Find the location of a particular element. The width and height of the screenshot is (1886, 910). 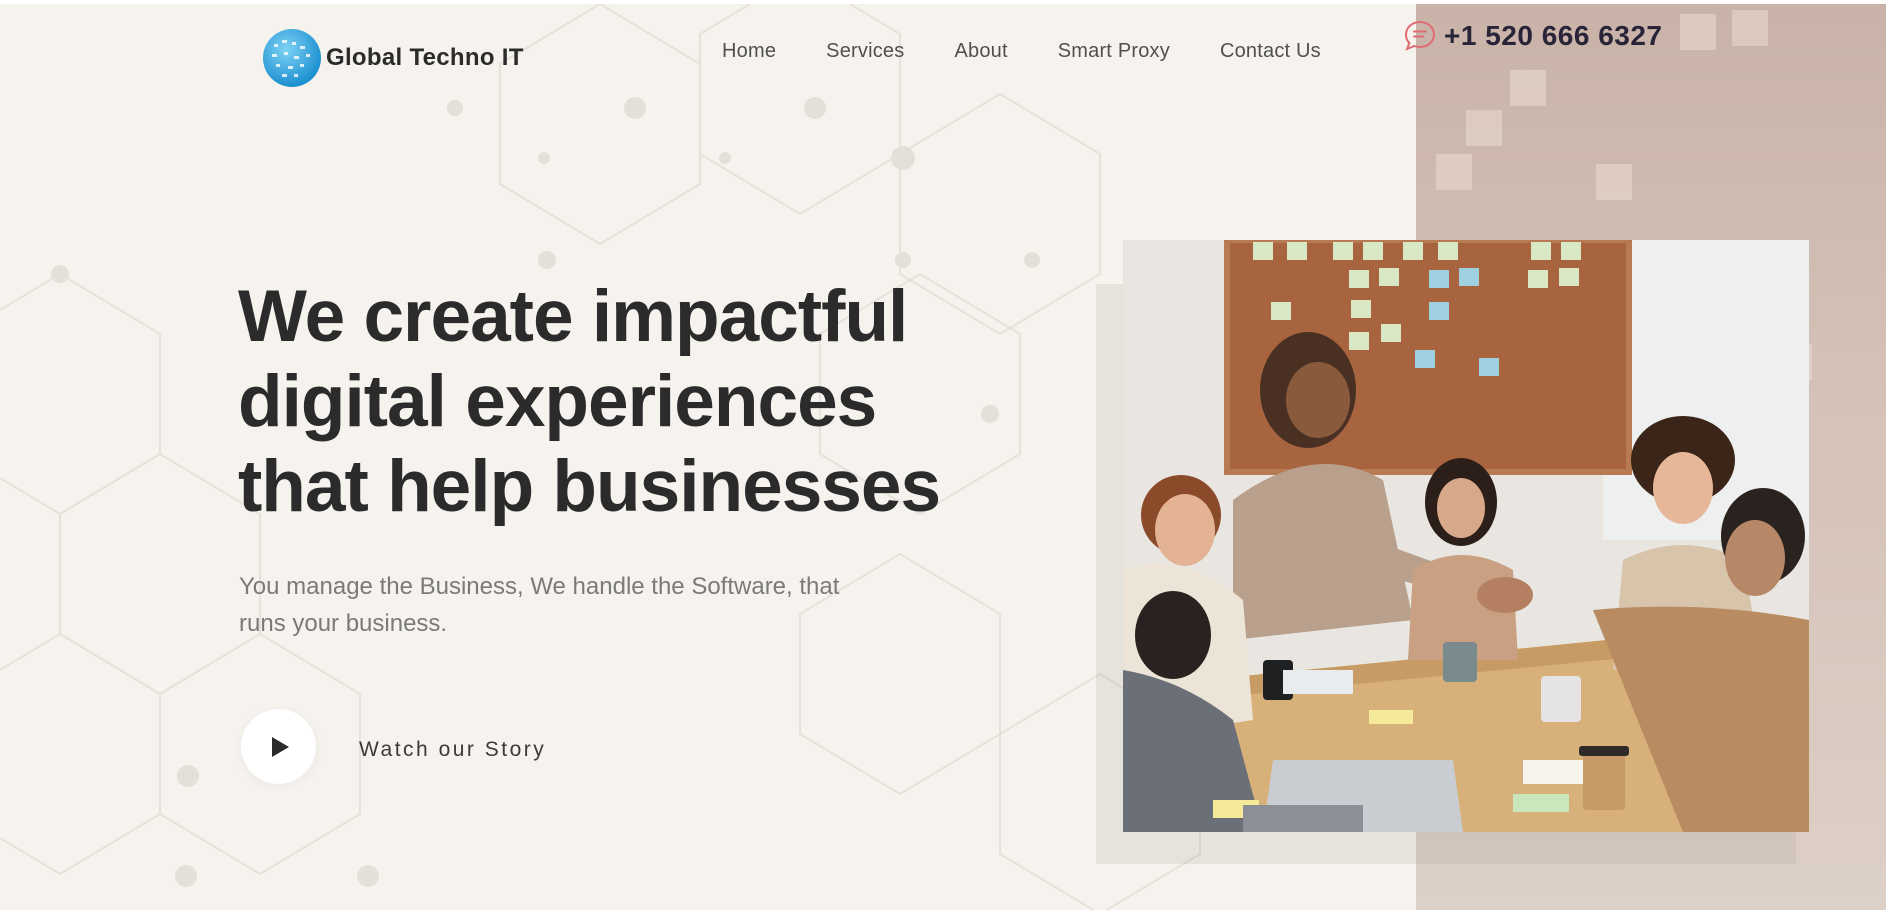

globe-icon is located at coordinates (292, 58).